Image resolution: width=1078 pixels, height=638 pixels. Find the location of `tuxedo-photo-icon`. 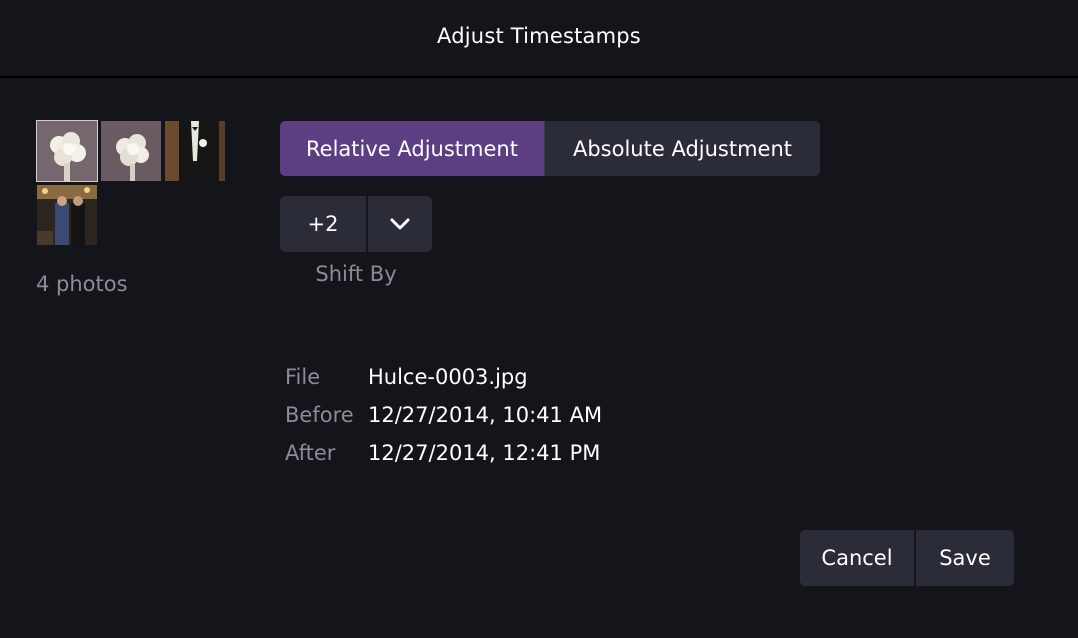

tuxedo-photo-icon is located at coordinates (195, 151).